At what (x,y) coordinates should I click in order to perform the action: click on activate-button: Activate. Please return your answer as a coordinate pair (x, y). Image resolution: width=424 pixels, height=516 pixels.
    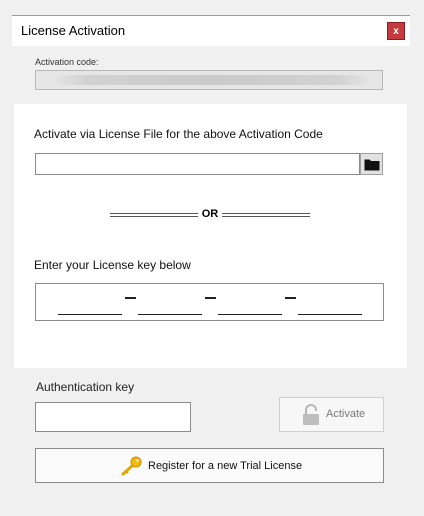
    Looking at the image, I should click on (331, 414).